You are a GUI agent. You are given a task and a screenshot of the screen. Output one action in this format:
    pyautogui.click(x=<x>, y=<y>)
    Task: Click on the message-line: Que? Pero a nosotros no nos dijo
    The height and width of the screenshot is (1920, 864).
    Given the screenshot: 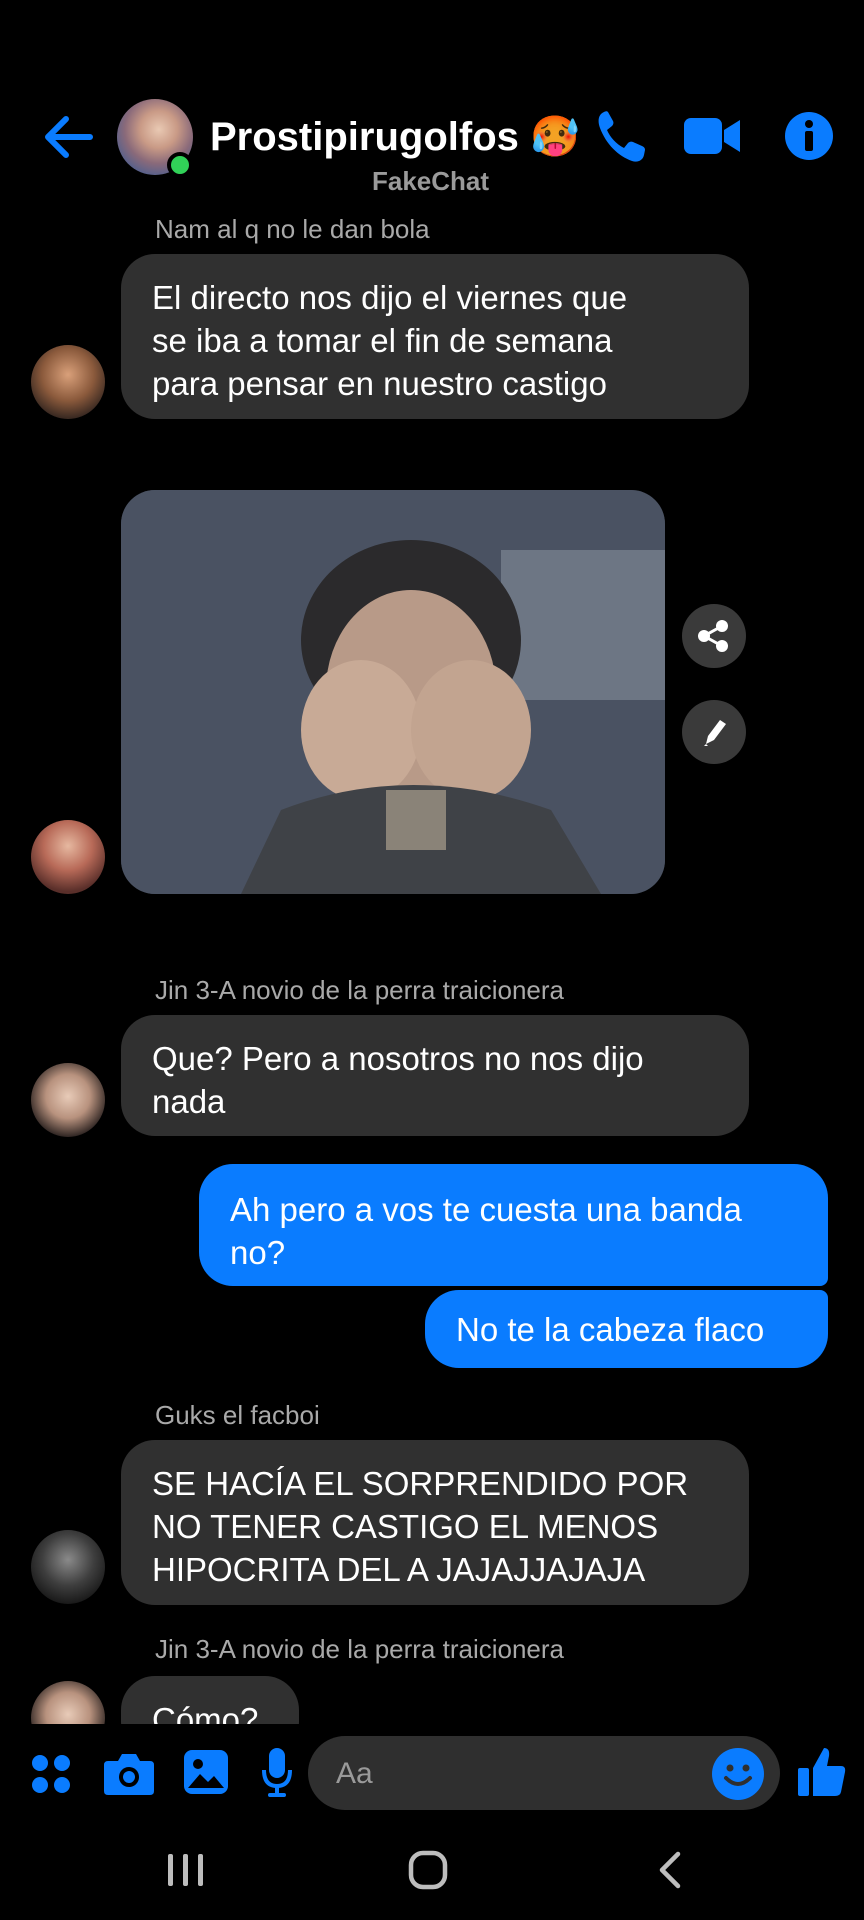 What is the action you would take?
    pyautogui.click(x=398, y=1058)
    